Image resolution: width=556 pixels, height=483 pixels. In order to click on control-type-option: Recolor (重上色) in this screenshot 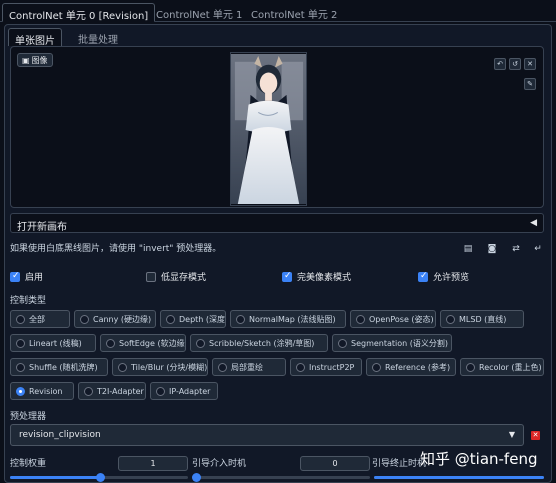, I will do `click(502, 367)`.